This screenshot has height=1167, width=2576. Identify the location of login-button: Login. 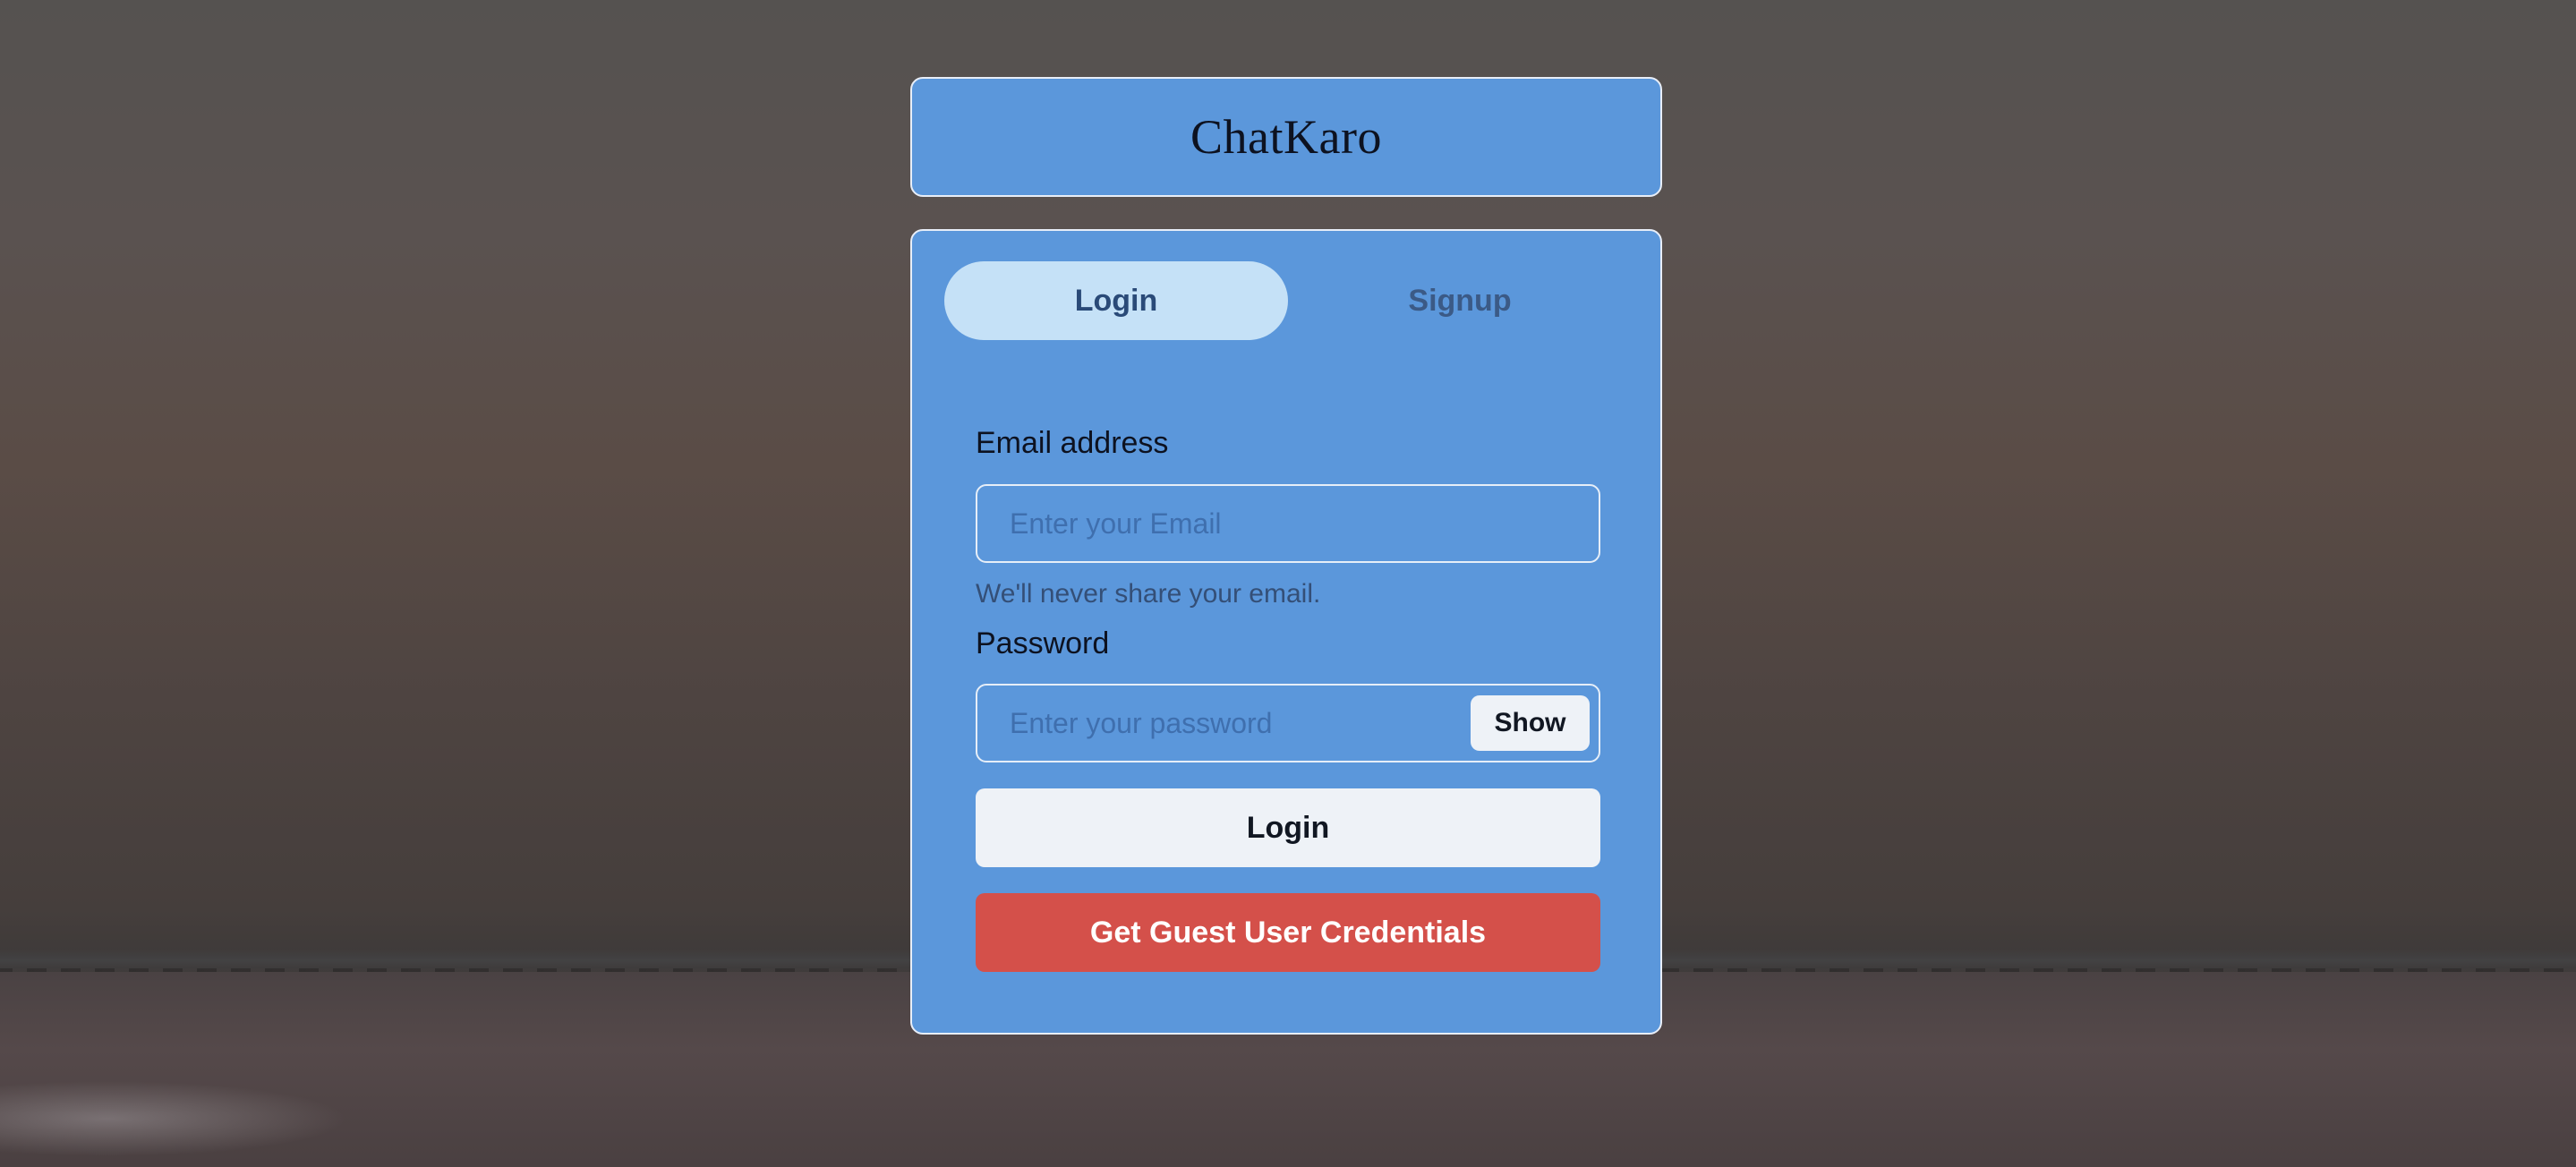
(1288, 827).